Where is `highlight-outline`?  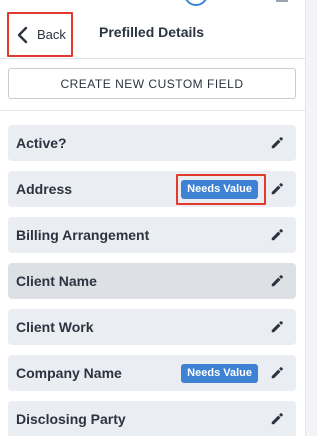 highlight-outline is located at coordinates (221, 189).